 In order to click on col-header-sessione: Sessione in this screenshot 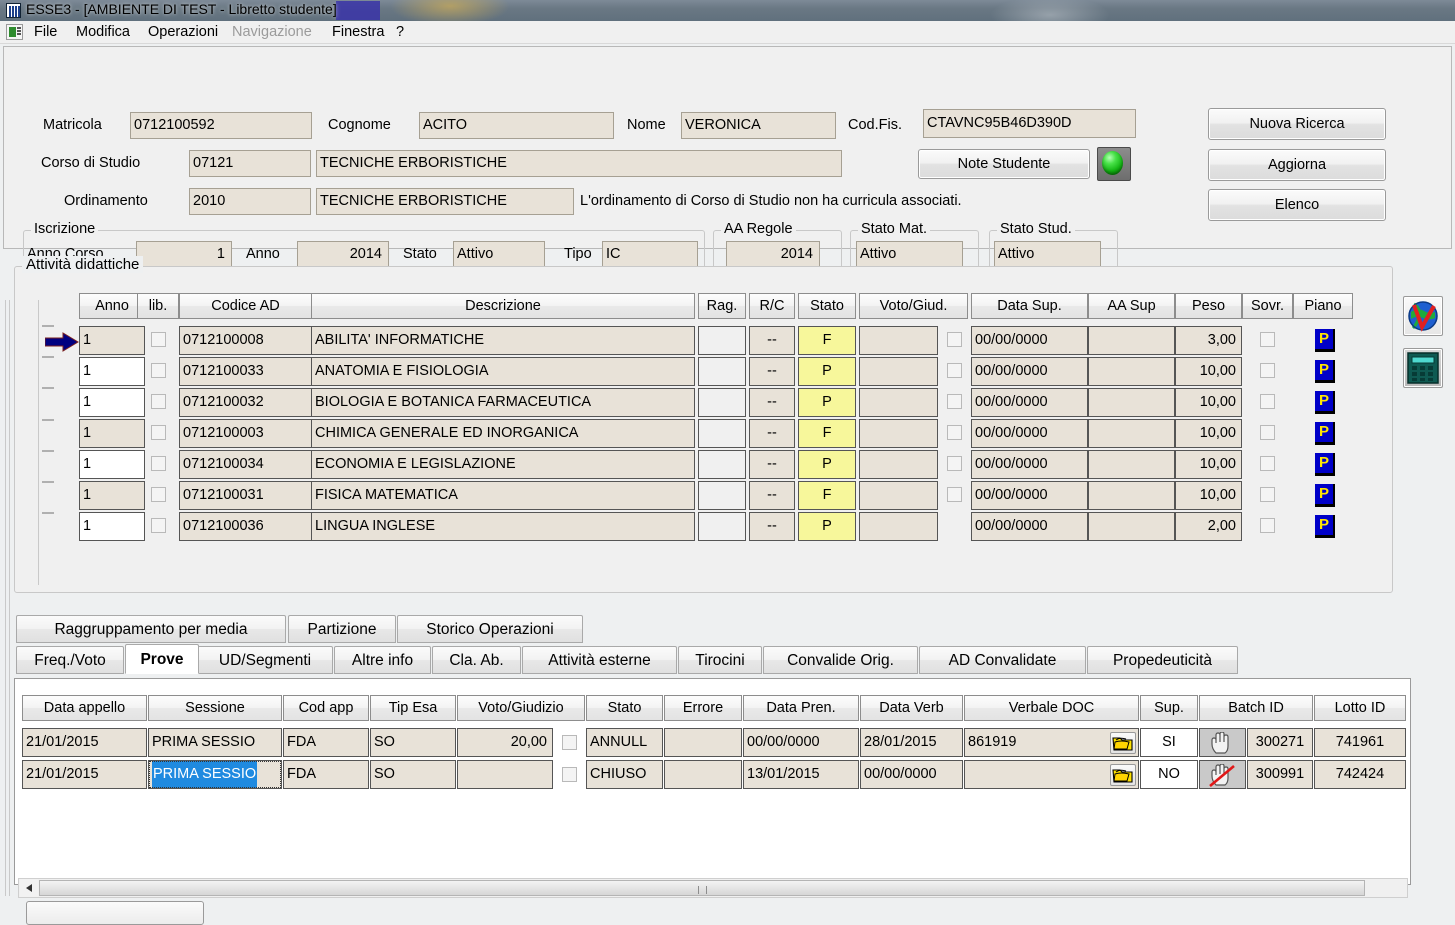, I will do `click(215, 708)`.